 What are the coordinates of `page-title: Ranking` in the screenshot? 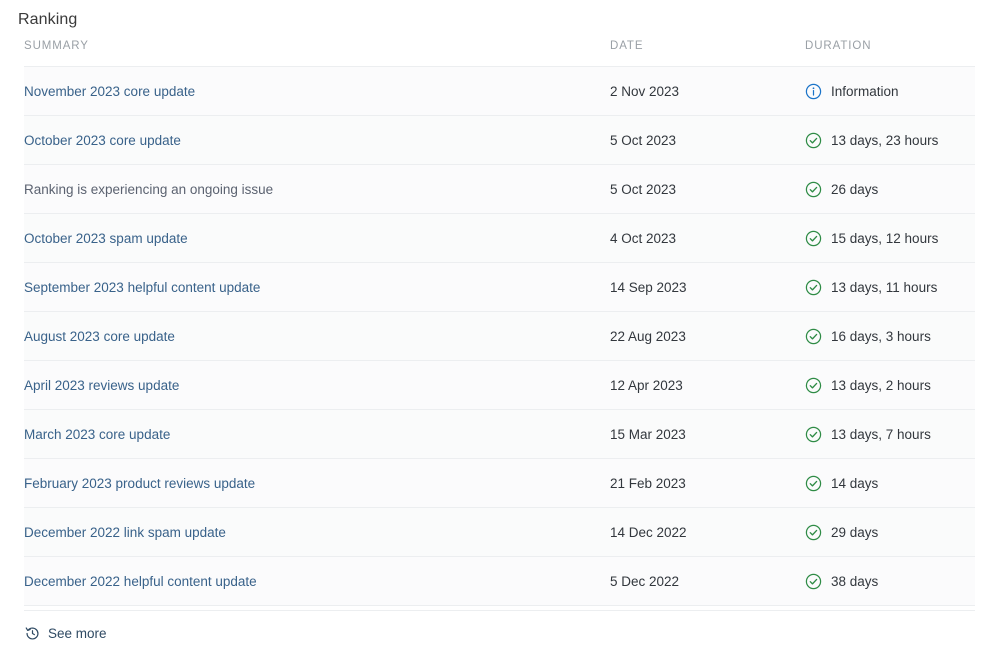 It's located at (48, 19).